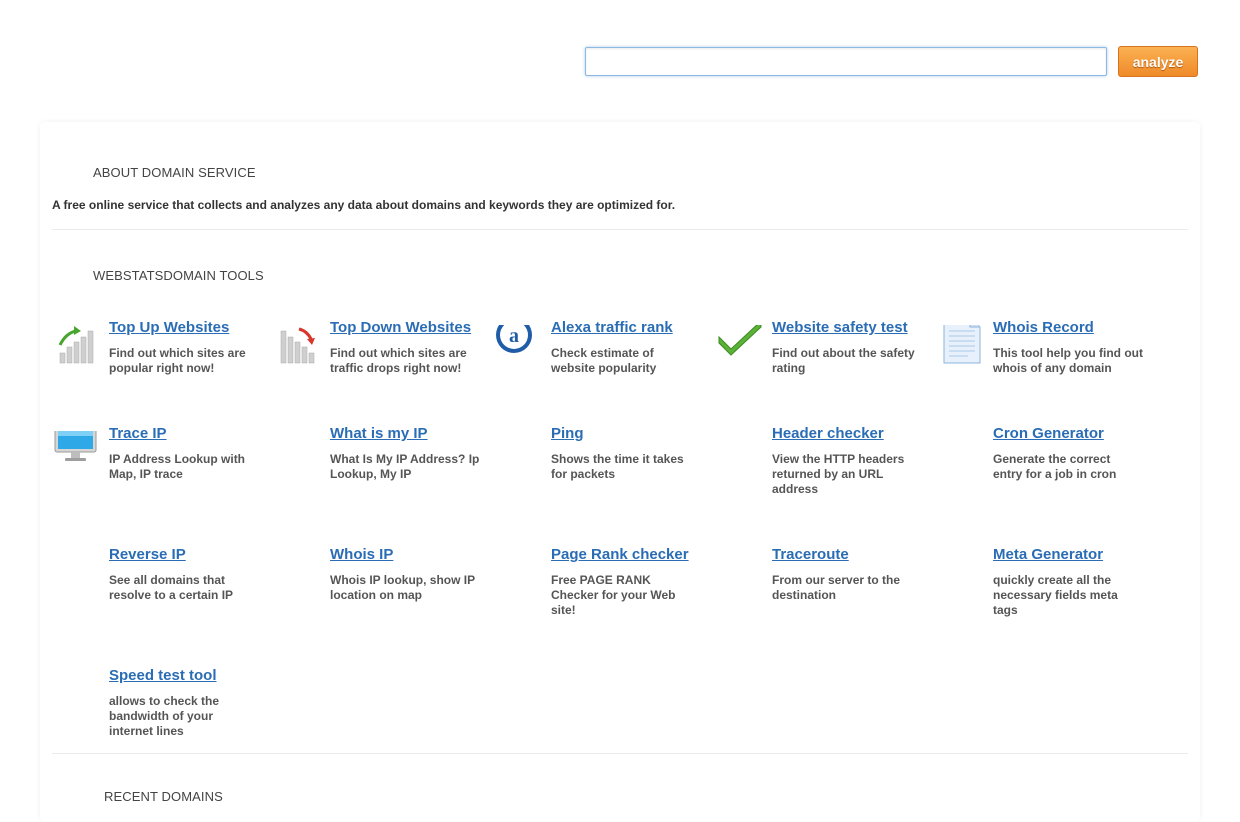 The width and height of the screenshot is (1240, 822). What do you see at coordinates (405, 466) in the screenshot?
I see `tool-description: What Is My IP Address? Ip Lookup, My IP` at bounding box center [405, 466].